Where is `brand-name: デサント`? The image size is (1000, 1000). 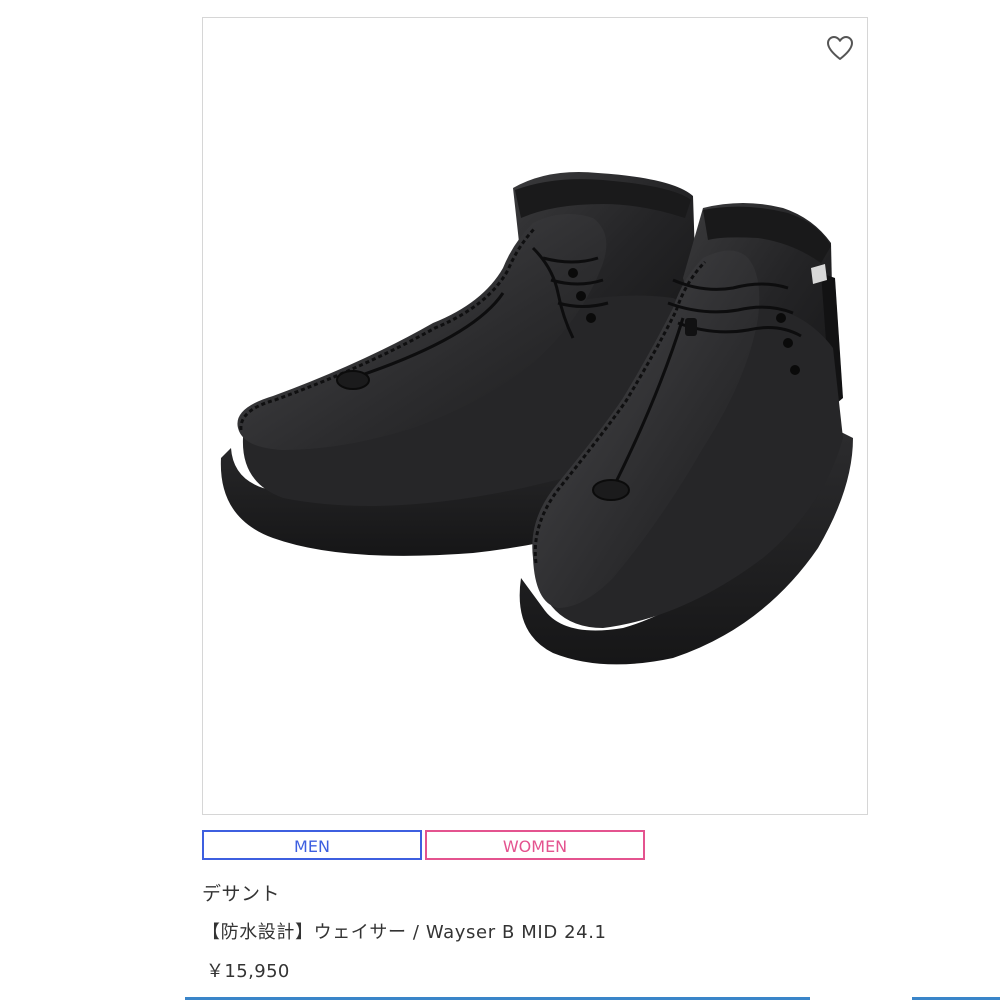
brand-name: デサント is located at coordinates (241, 892).